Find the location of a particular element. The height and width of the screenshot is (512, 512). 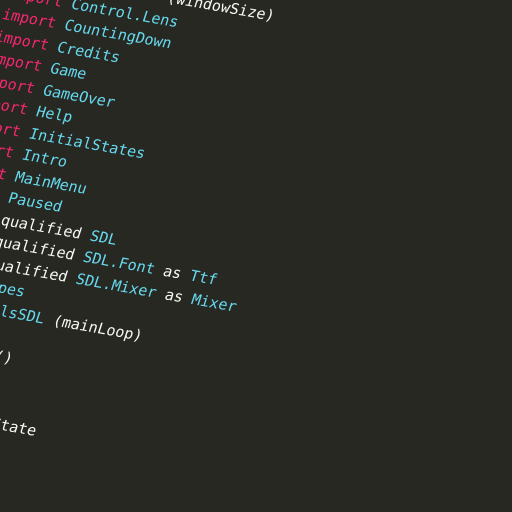

code-token: SDL is located at coordinates (104, 237).